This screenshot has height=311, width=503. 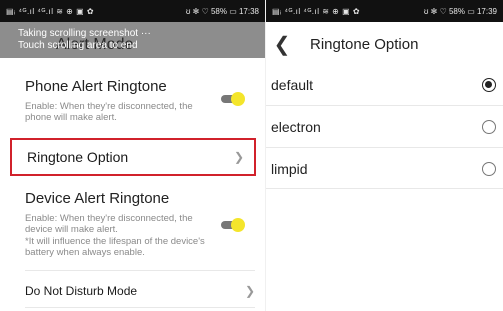 I want to click on device-alert-title: Device Alert Ringtone, so click(x=97, y=198).